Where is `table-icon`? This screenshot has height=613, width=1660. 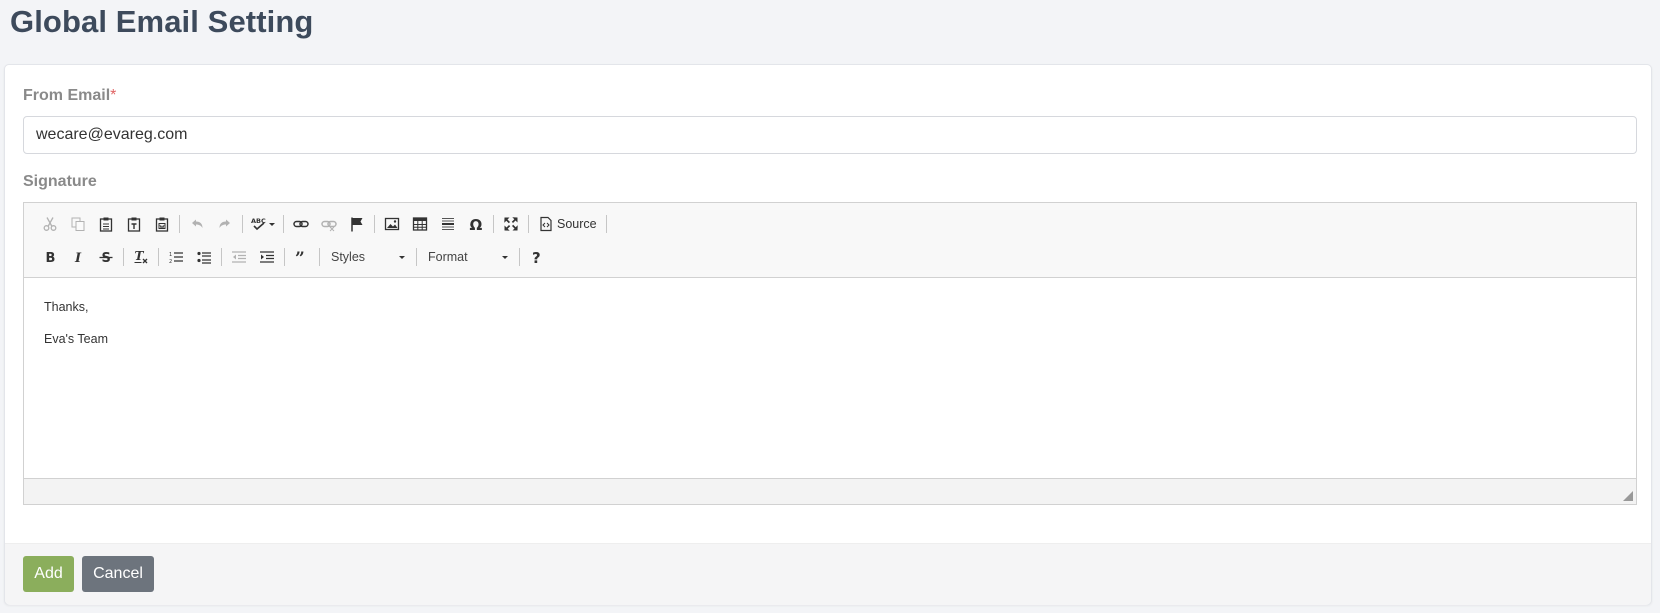 table-icon is located at coordinates (420, 224).